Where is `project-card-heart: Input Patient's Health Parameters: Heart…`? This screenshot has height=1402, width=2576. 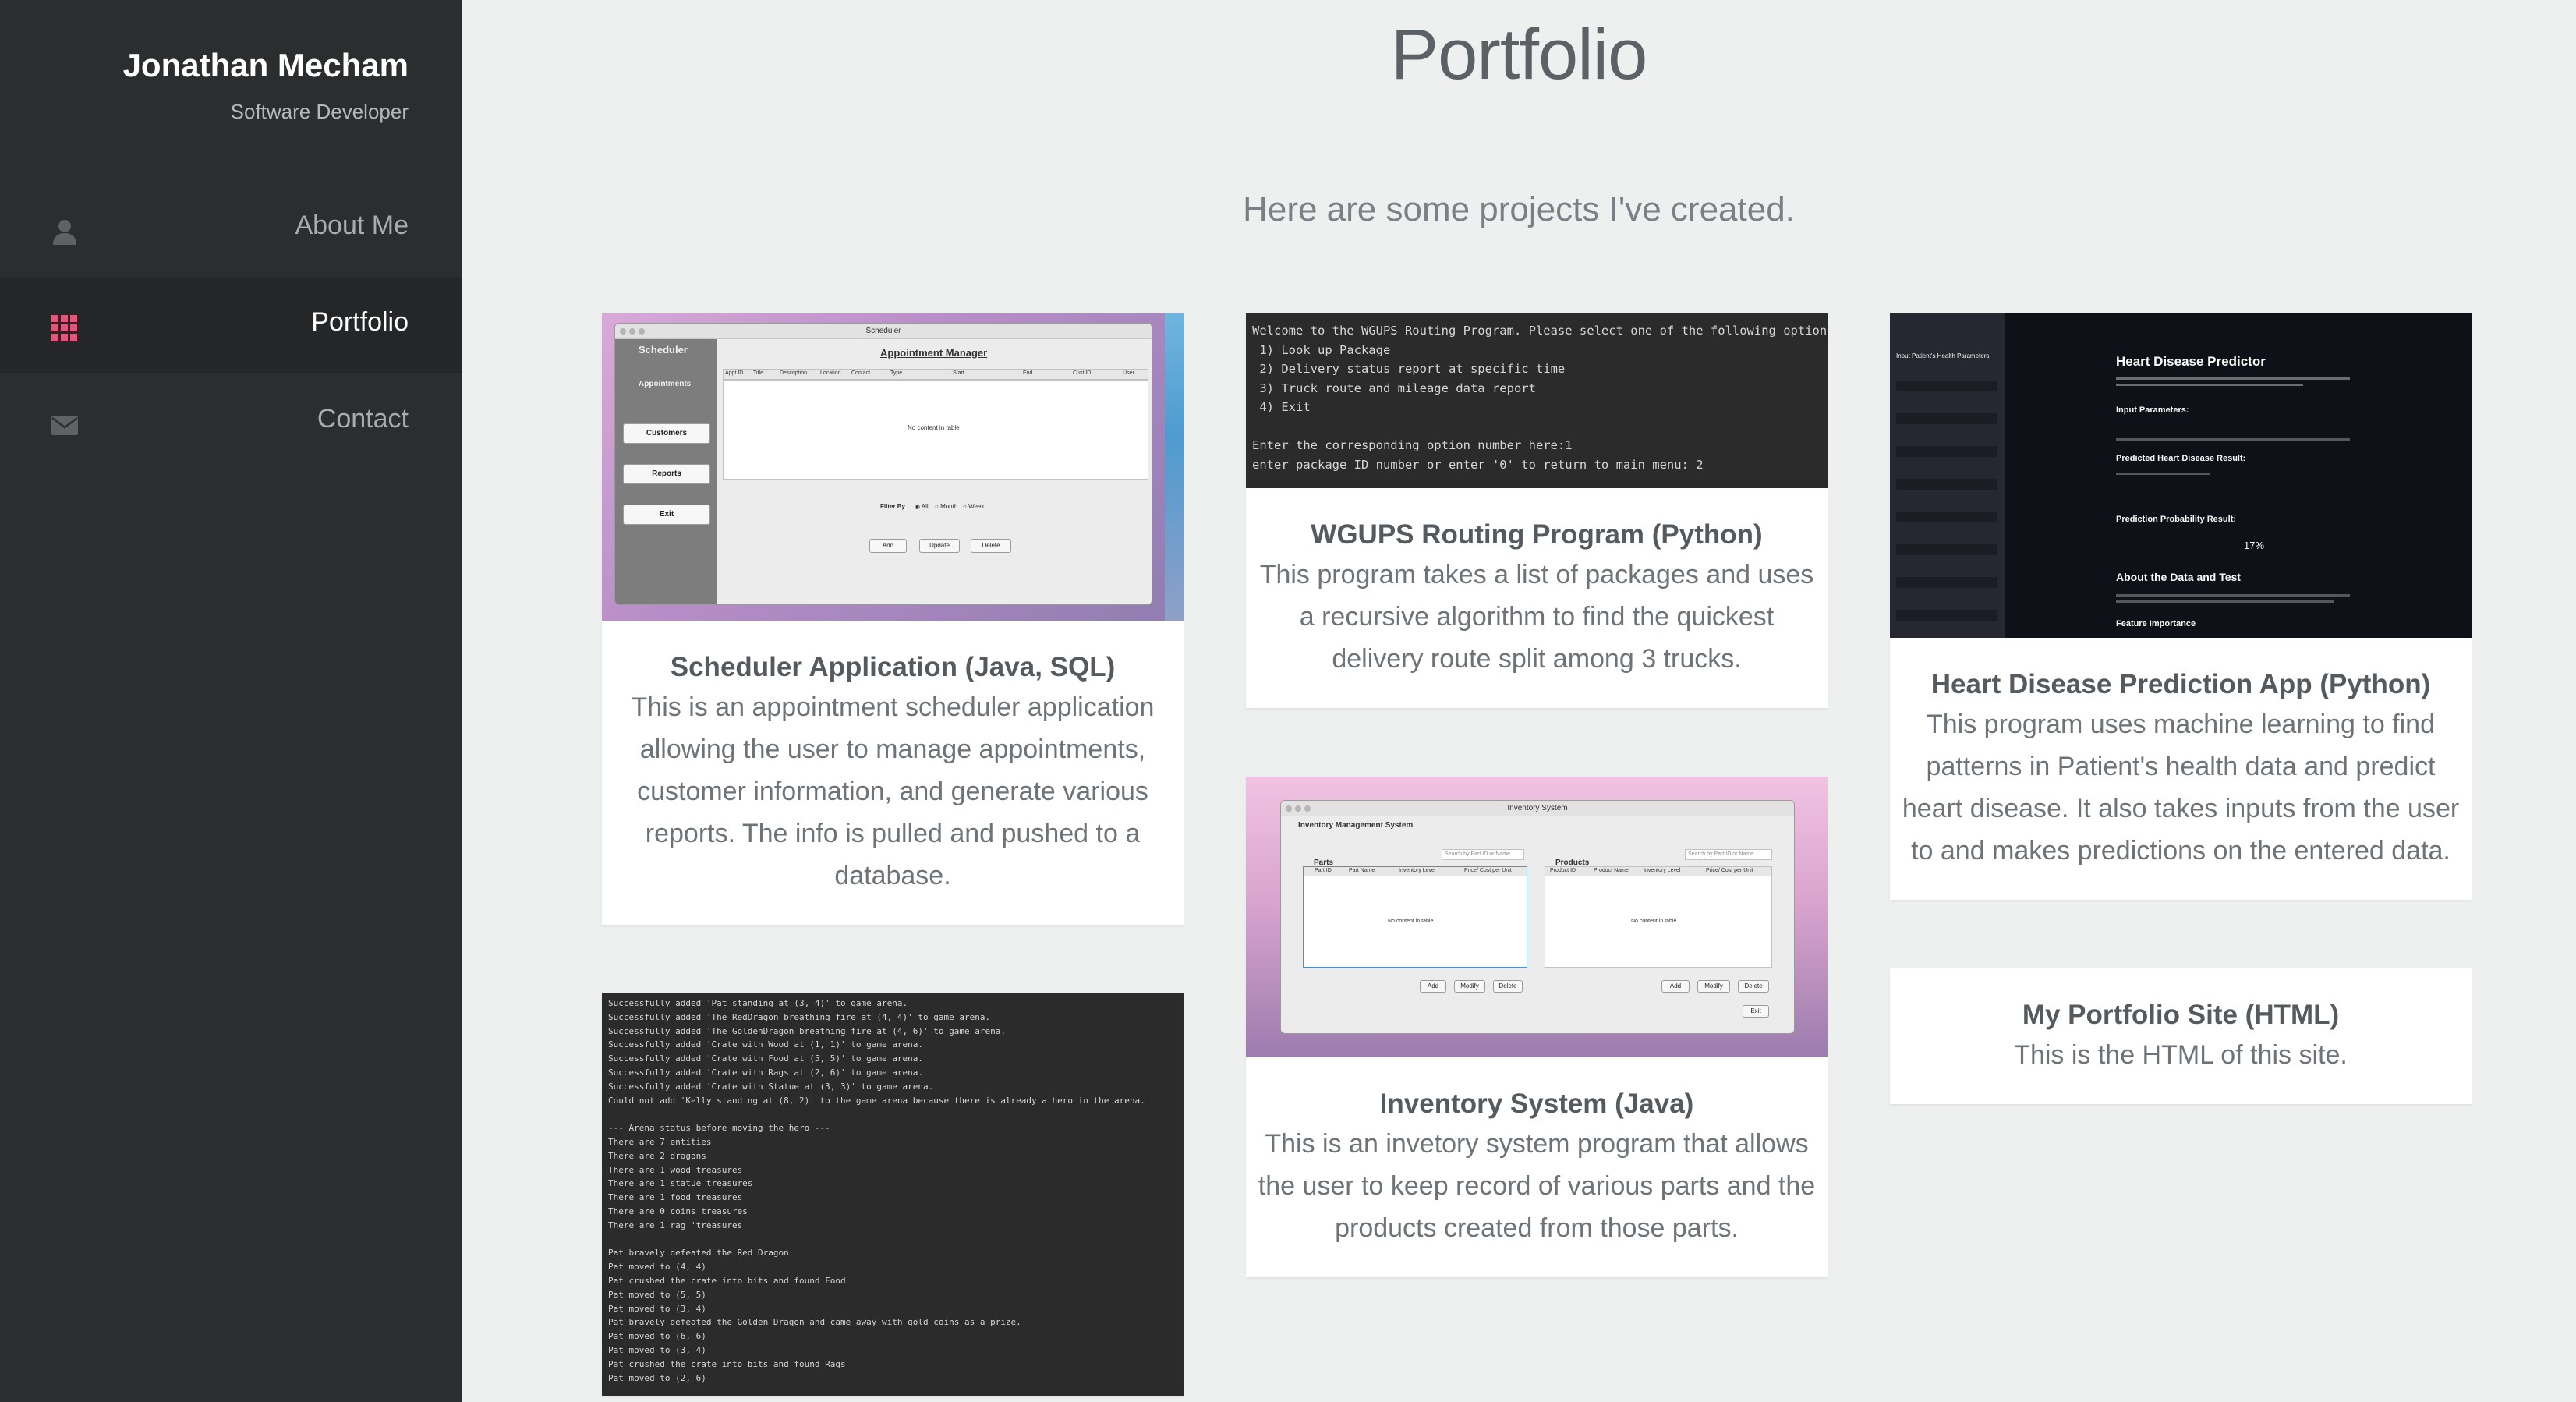
project-card-heart: Input Patient's Health Parameters: Heart… is located at coordinates (2181, 606).